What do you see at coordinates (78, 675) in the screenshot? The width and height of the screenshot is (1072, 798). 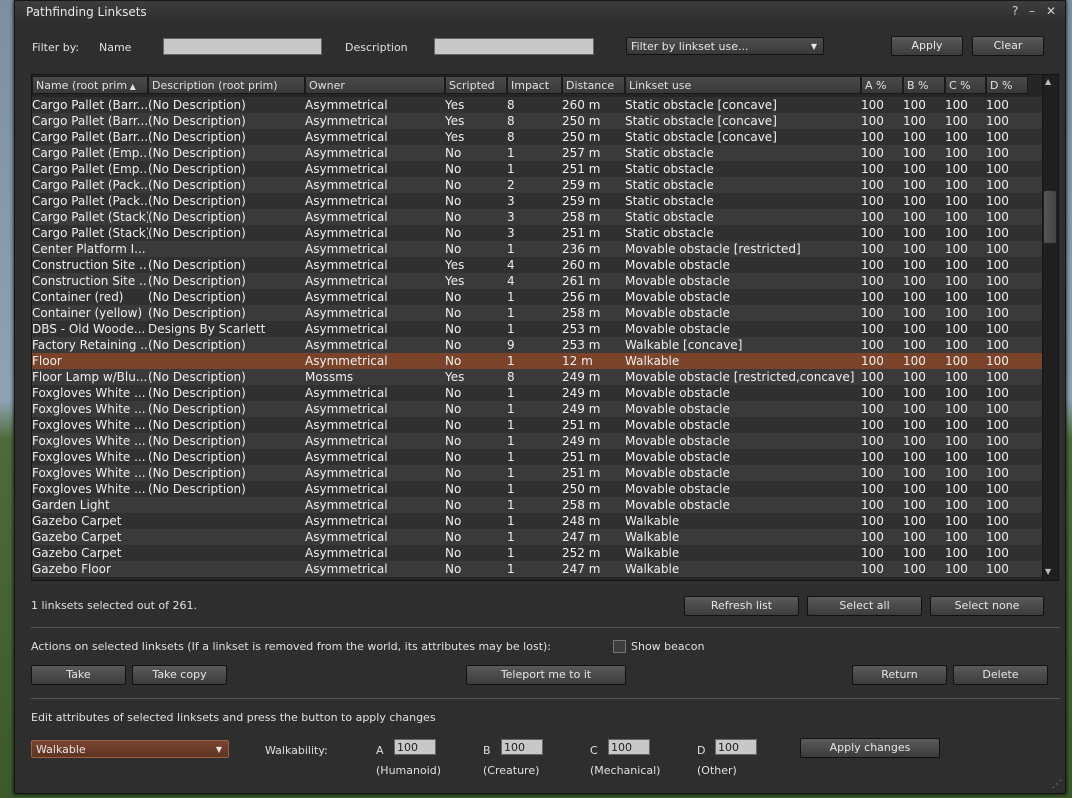 I see `take-button: Take` at bounding box center [78, 675].